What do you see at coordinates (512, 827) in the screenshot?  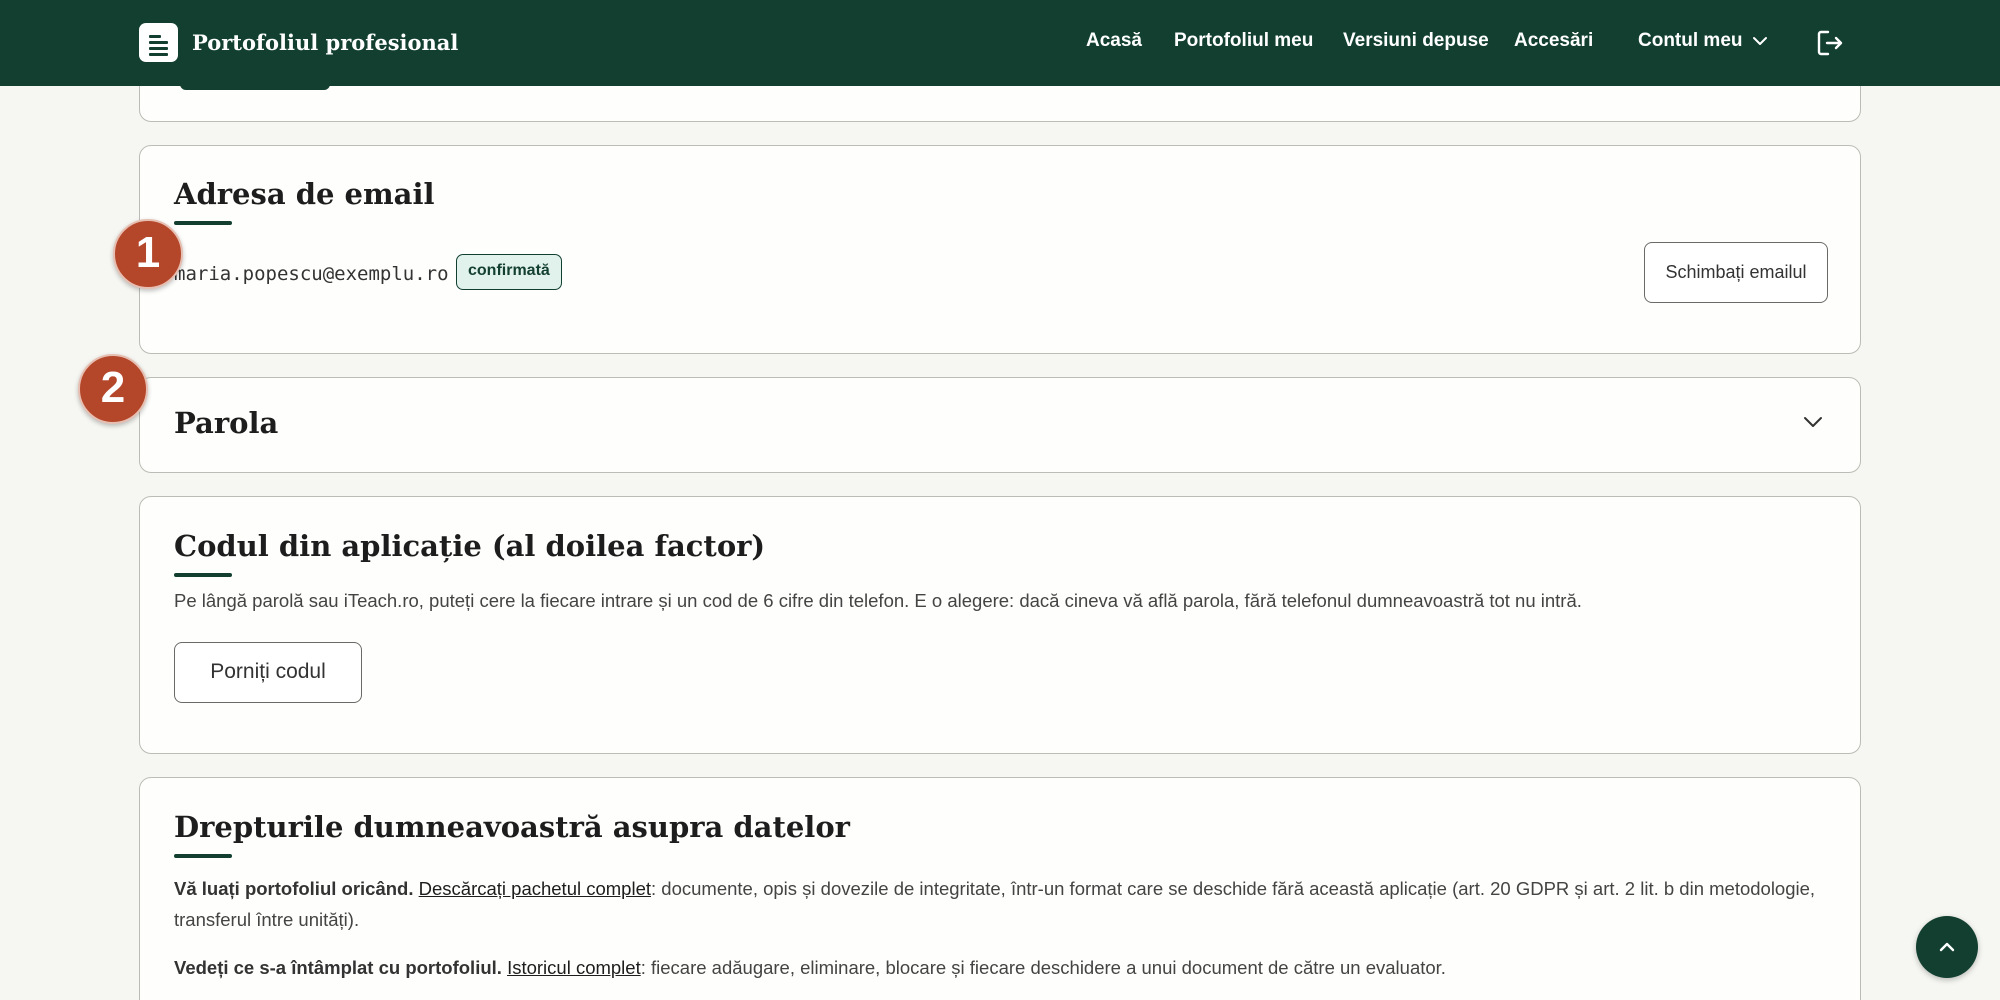 I see `data-rights-title: Drepturile dumneavoastră asupra datelor` at bounding box center [512, 827].